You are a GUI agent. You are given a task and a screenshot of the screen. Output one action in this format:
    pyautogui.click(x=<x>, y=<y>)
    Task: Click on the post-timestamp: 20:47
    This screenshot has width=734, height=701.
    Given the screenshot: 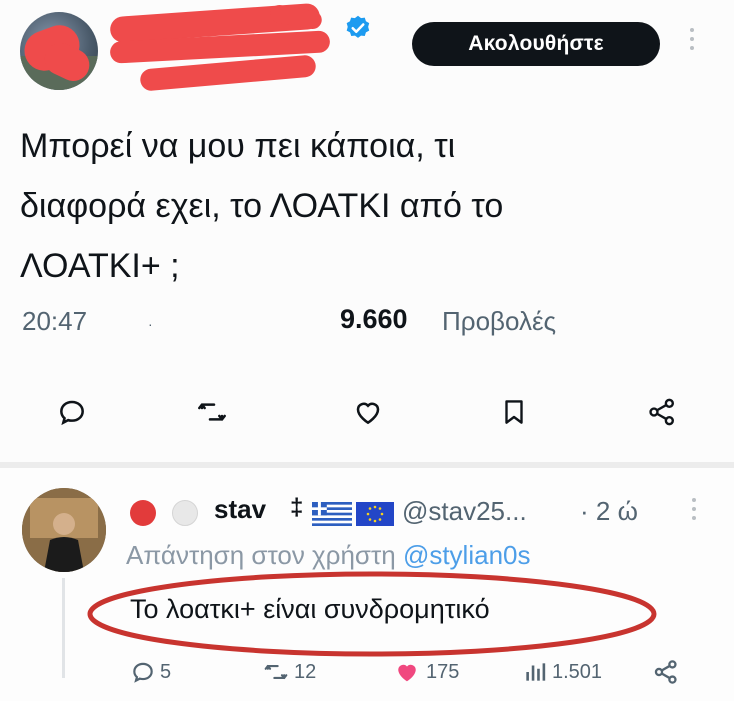 What is the action you would take?
    pyautogui.click(x=54, y=321)
    